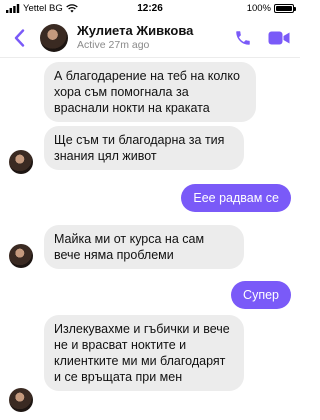  I want to click on back-button, so click(19, 38).